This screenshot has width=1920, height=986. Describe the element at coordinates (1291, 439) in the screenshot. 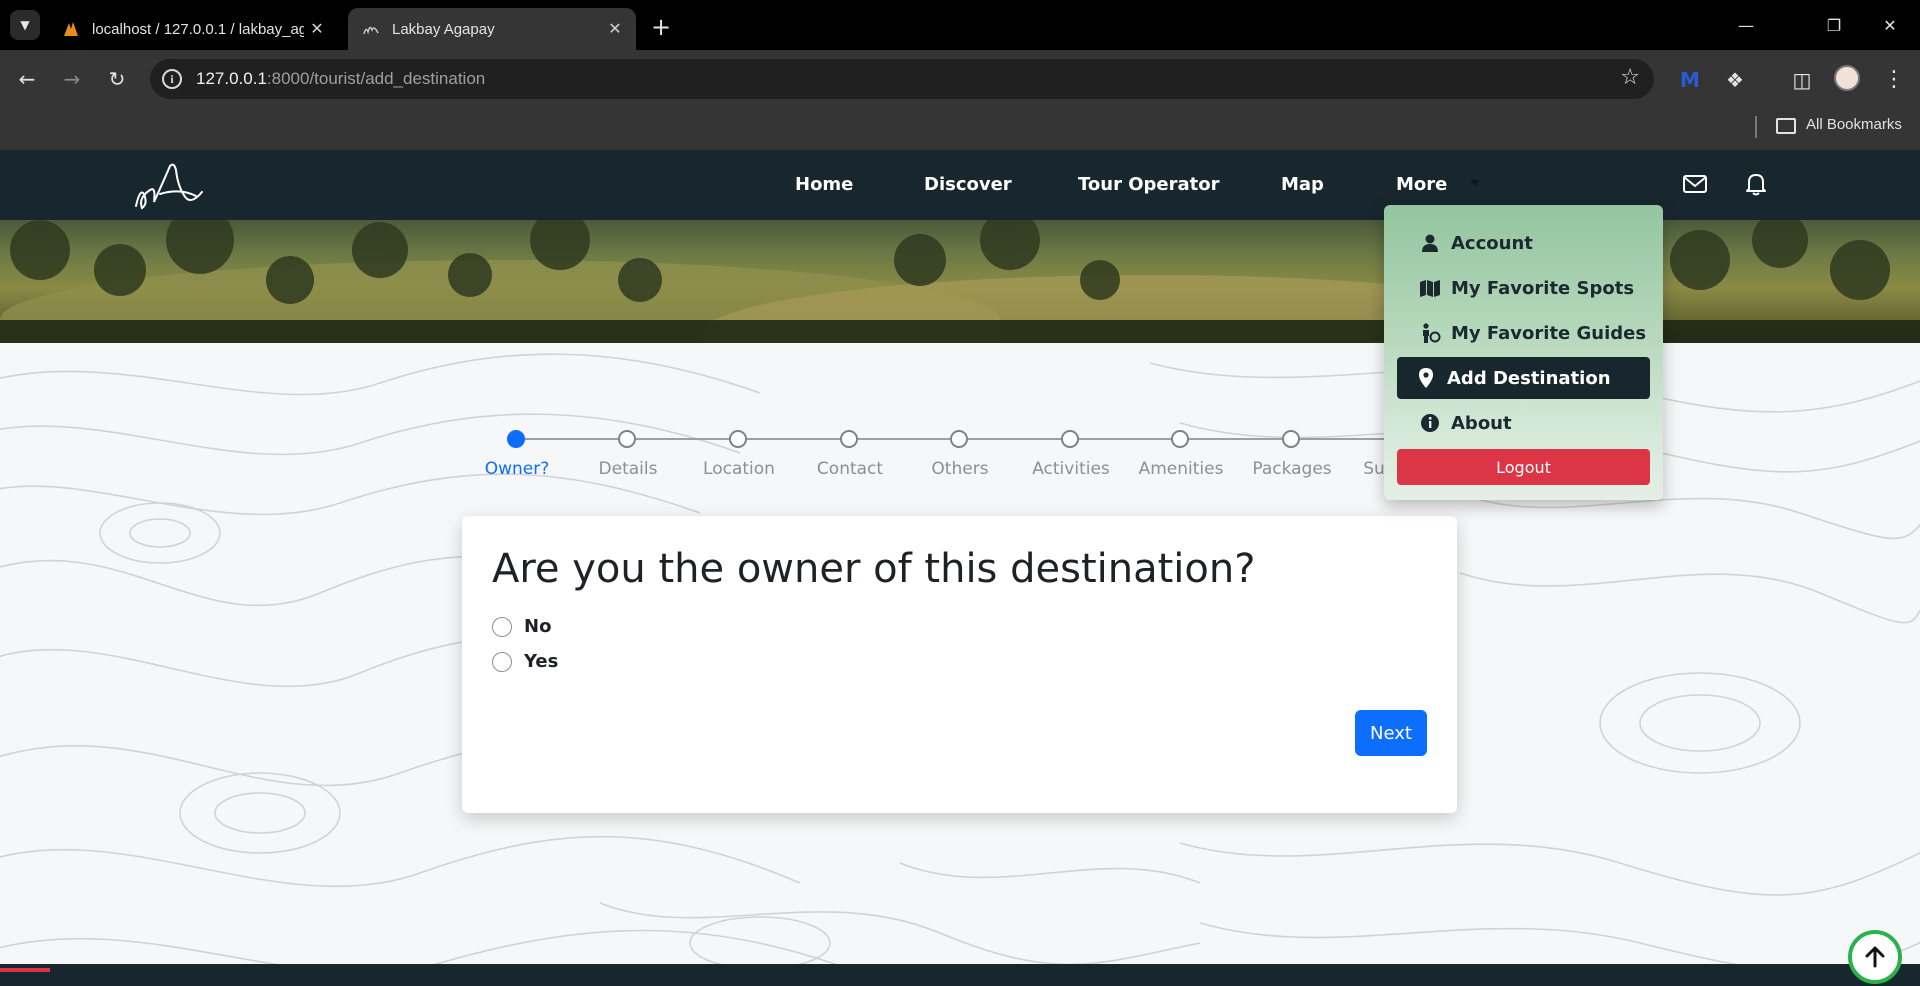

I see `step-dot-packages` at that location.